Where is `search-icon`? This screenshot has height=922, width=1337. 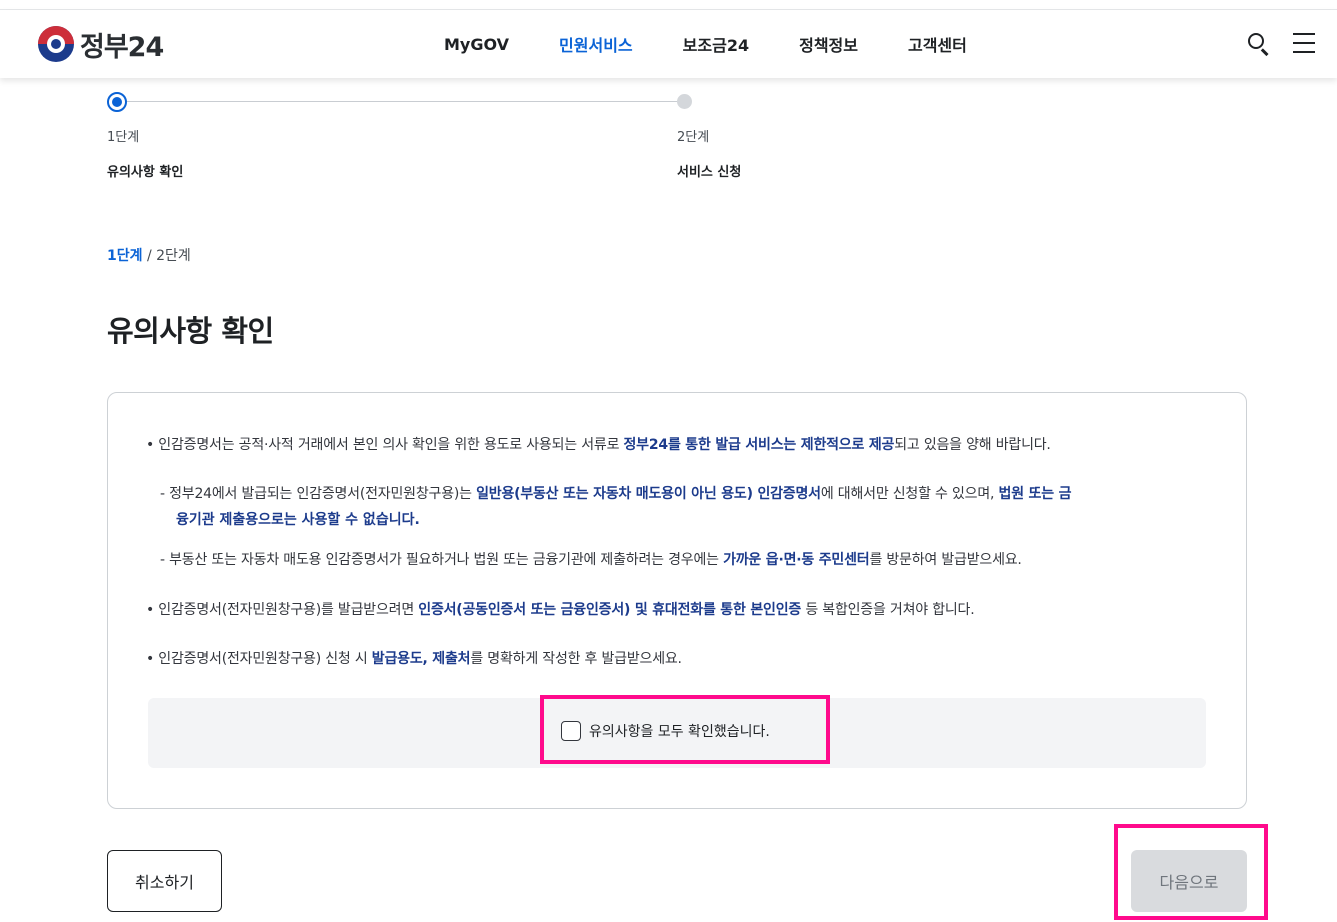 search-icon is located at coordinates (1258, 43).